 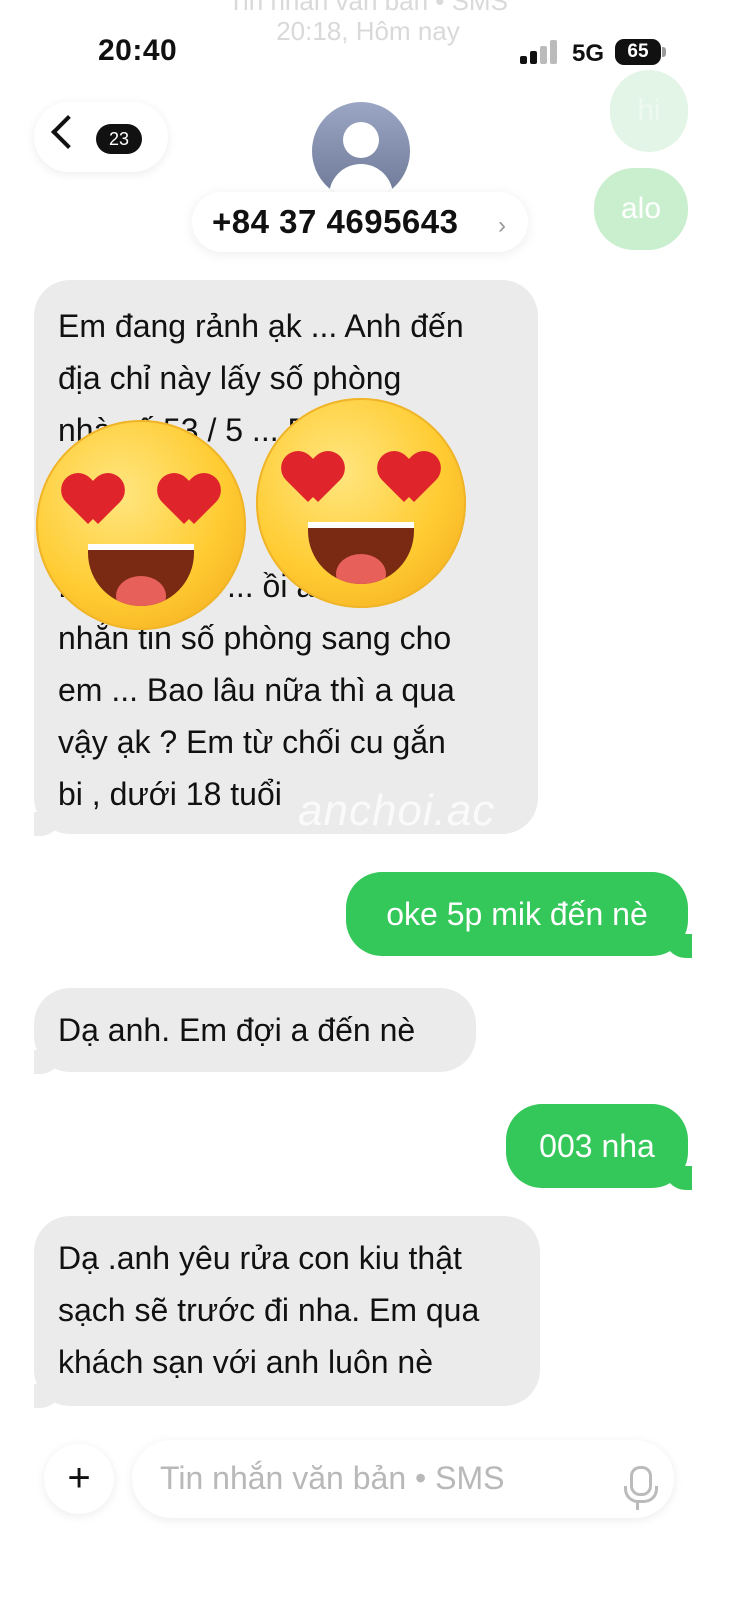 What do you see at coordinates (119, 139) in the screenshot?
I see `unread-count-badge: 23` at bounding box center [119, 139].